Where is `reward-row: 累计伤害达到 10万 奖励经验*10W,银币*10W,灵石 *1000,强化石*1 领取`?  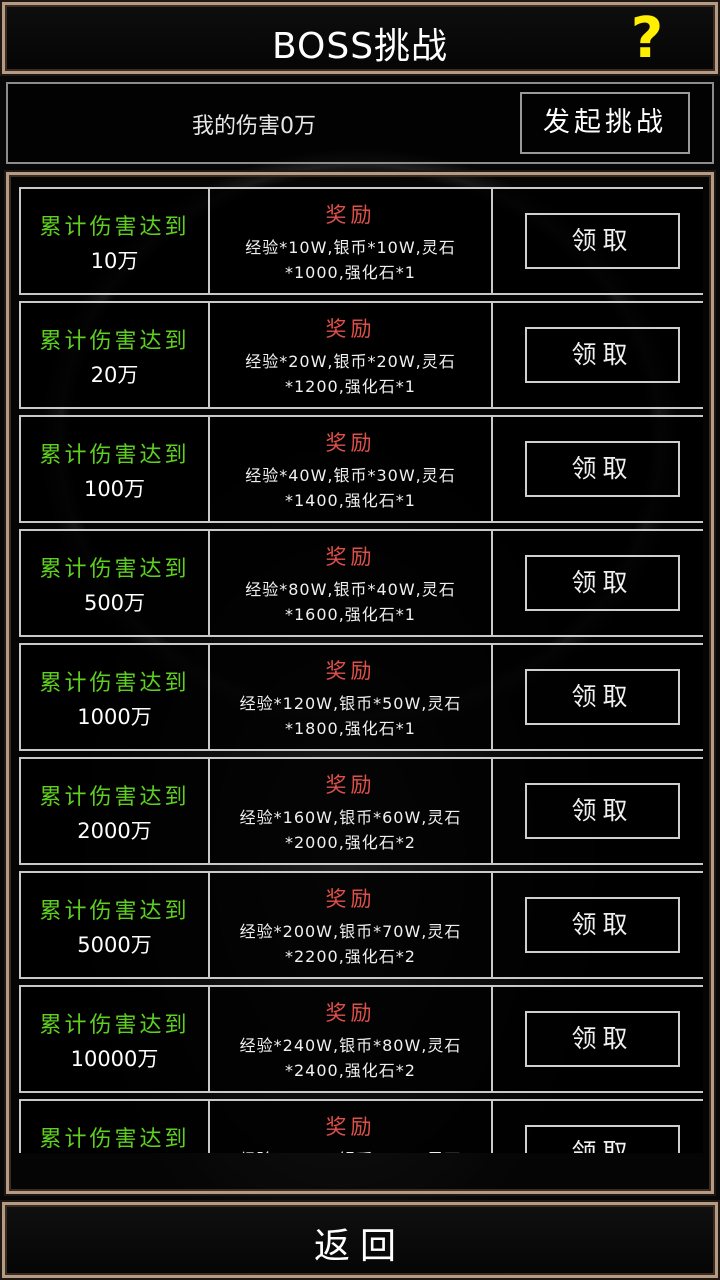 reward-row: 累计伤害达到 10万 奖励经验*10W,银币*10W,灵石 *1000,强化石*1 领取 is located at coordinates (361, 241).